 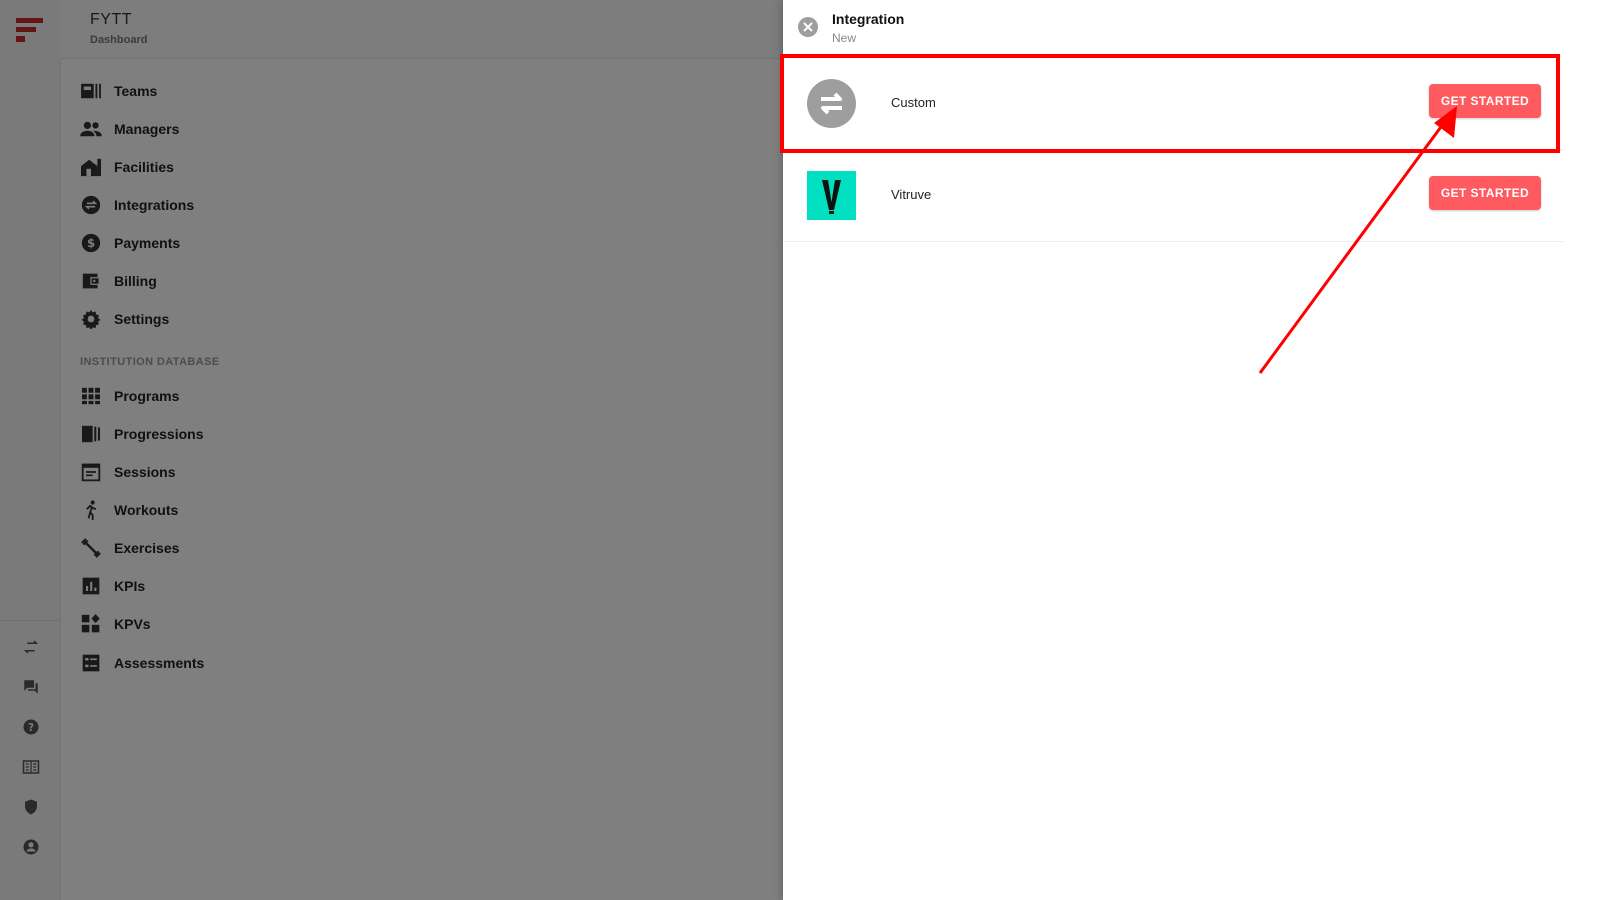 What do you see at coordinates (831, 103) in the screenshot?
I see `swap-arrows-icon` at bounding box center [831, 103].